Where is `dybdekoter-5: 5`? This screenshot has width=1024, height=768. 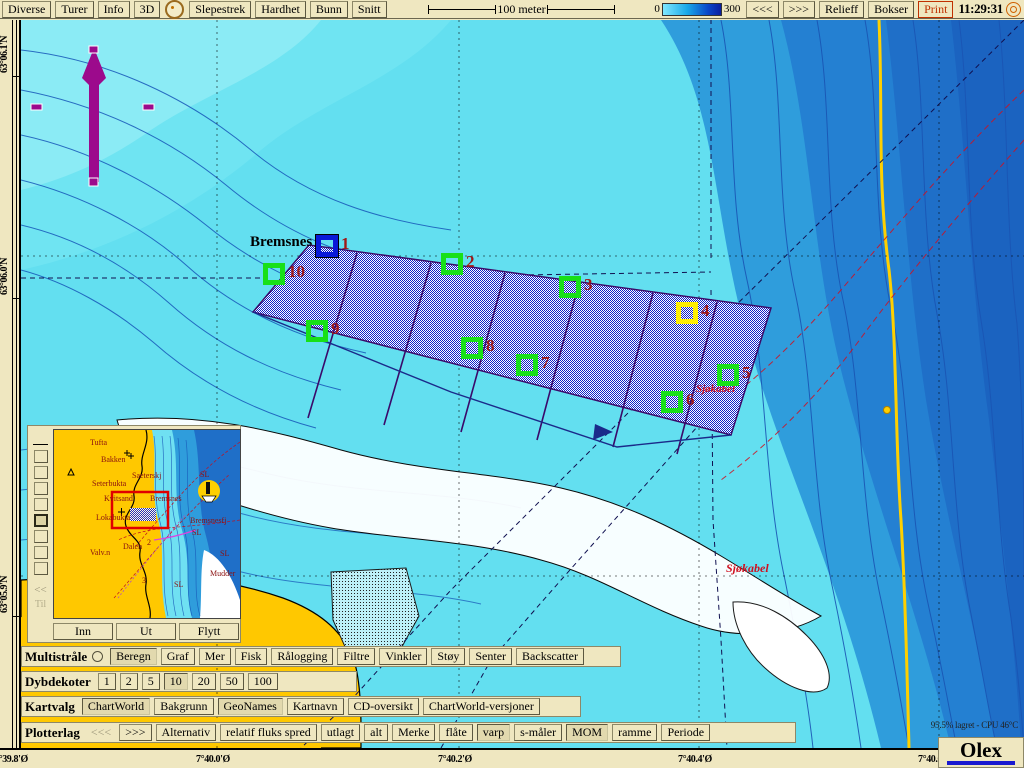
dybdekoter-5: 5 is located at coordinates (150, 681).